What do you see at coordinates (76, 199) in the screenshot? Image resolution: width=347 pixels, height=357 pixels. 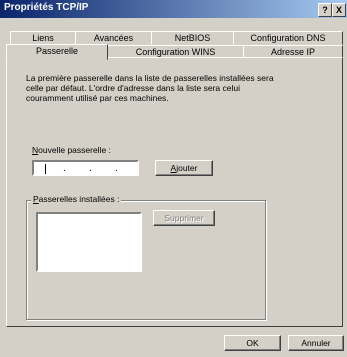 I see `installed-gateways-label: Passerelles installées :` at bounding box center [76, 199].